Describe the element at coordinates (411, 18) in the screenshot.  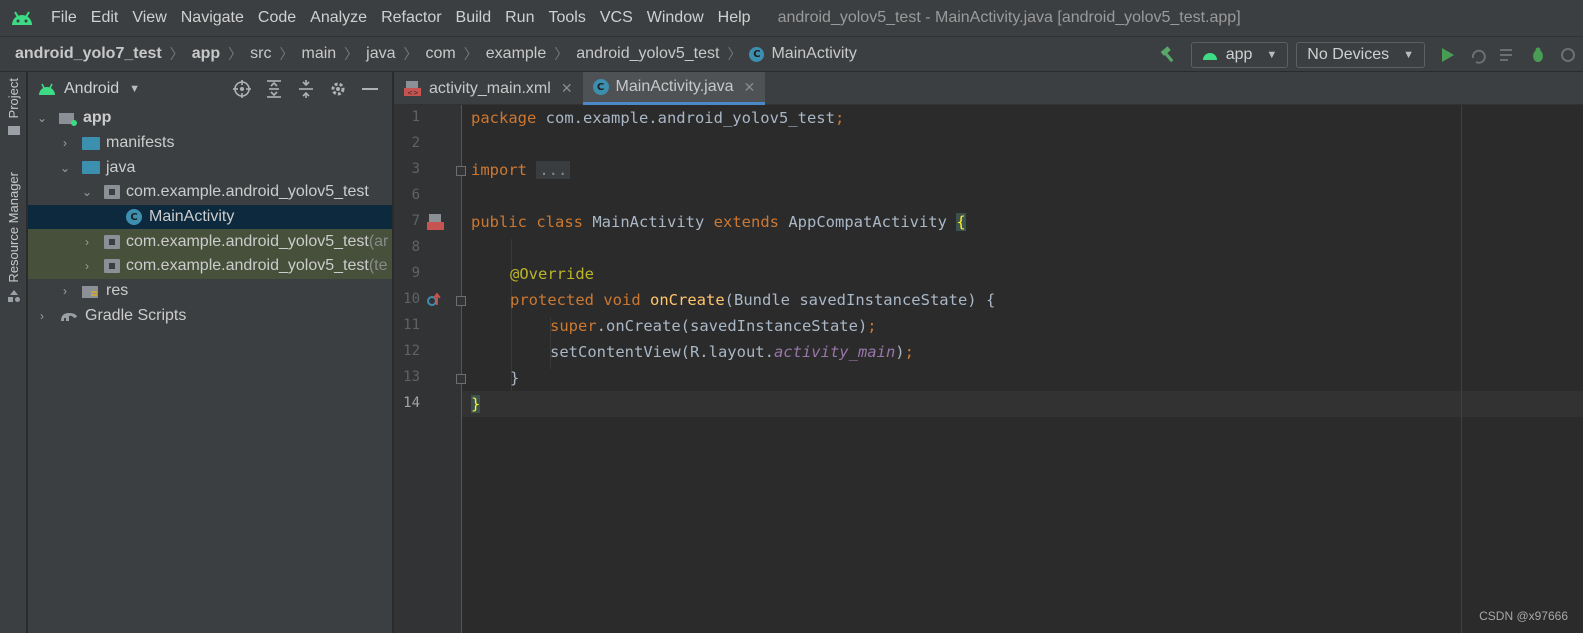
I see `menu-refactor: Refactor` at that location.